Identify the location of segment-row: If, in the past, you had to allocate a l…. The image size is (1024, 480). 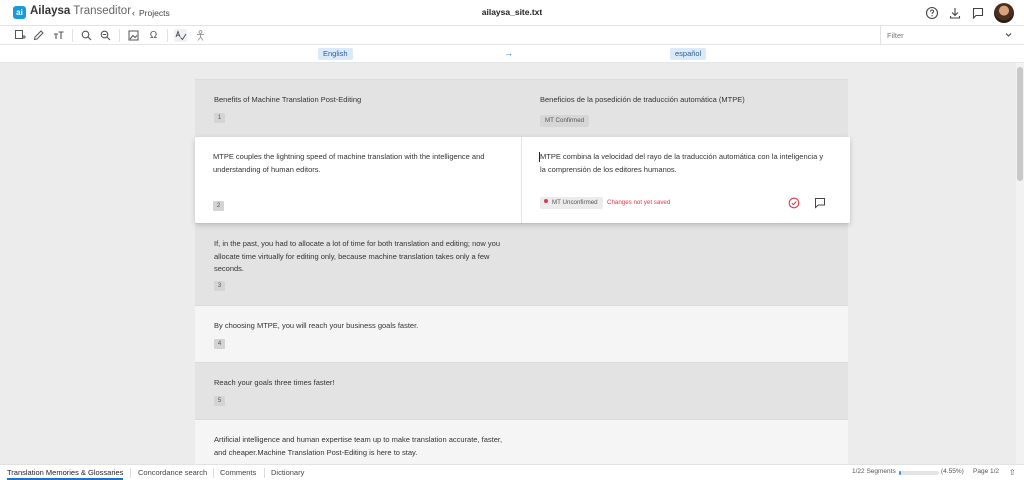
(521, 264).